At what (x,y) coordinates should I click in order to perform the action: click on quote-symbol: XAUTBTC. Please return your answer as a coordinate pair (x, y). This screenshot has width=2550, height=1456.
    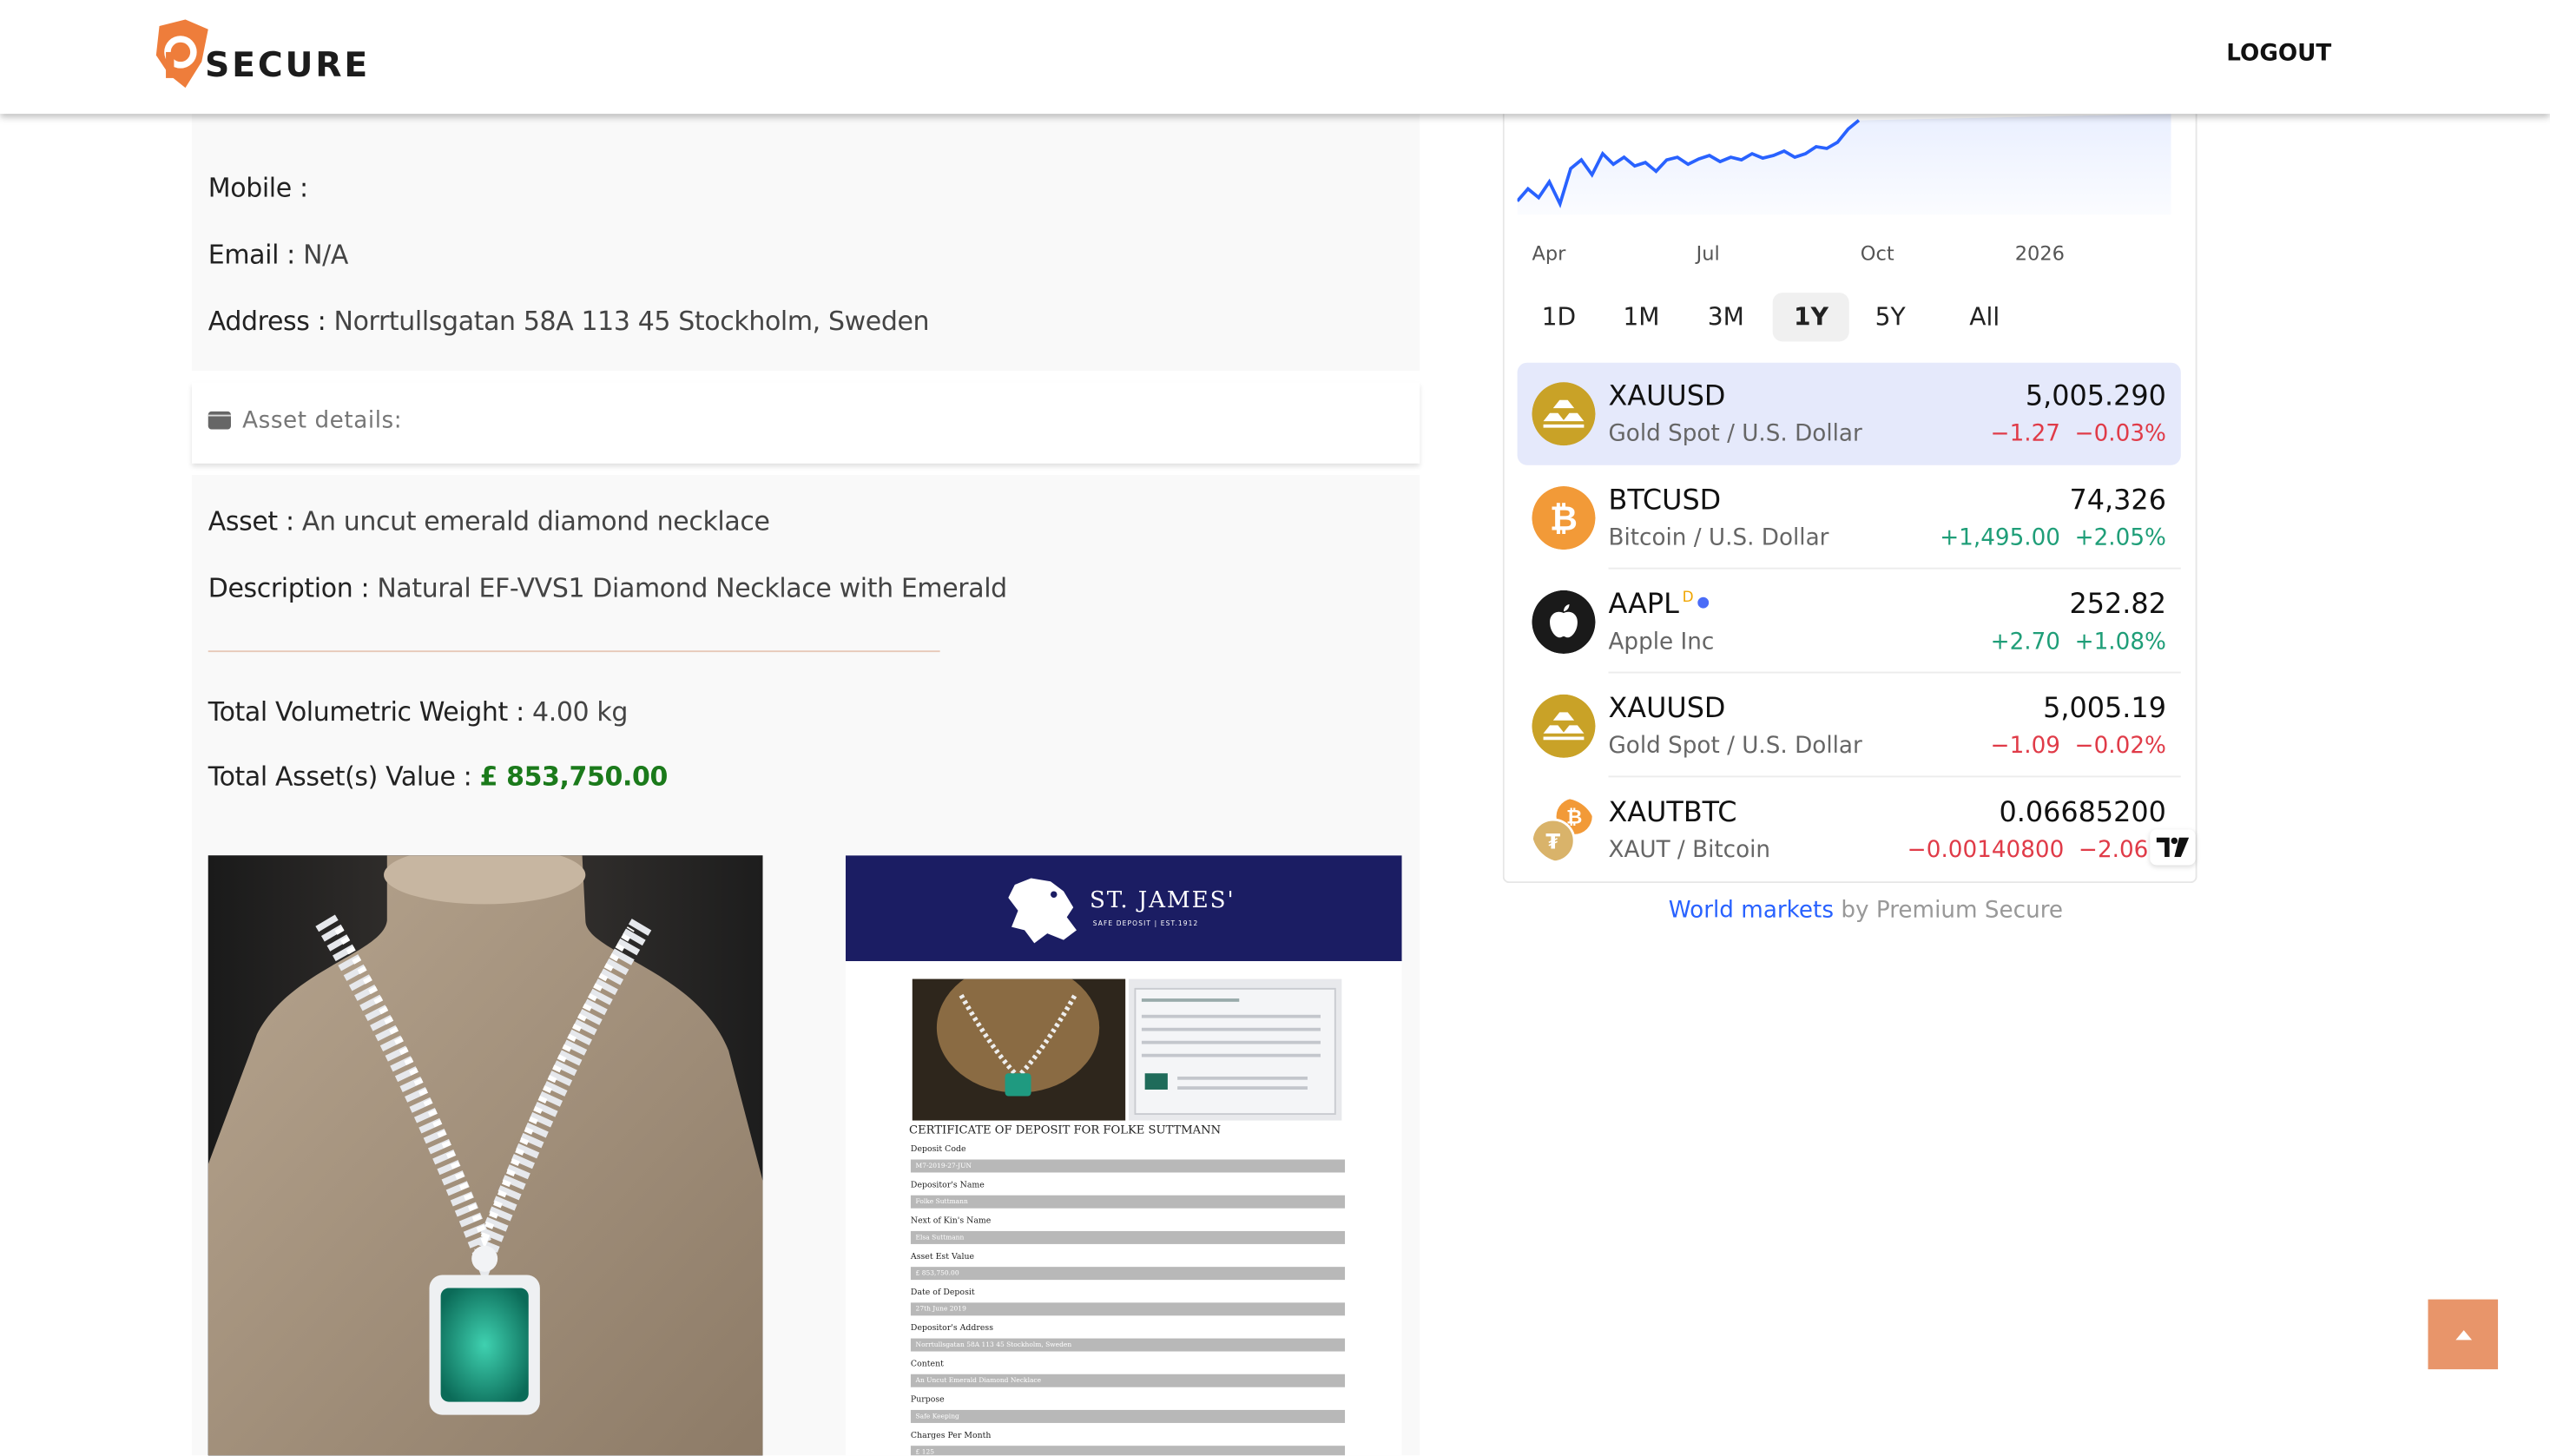
    Looking at the image, I should click on (1673, 813).